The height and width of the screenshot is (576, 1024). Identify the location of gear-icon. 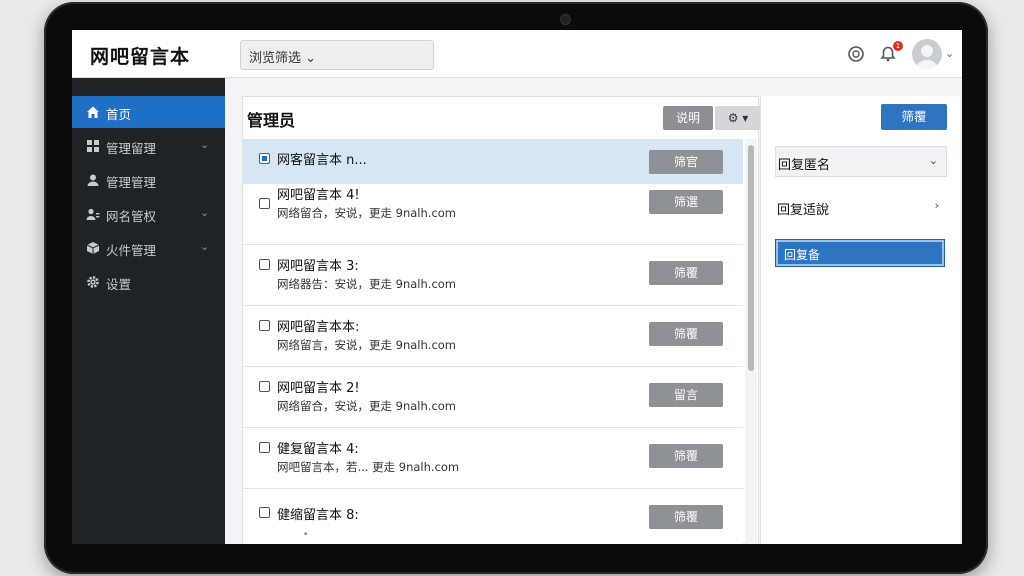
(93, 282).